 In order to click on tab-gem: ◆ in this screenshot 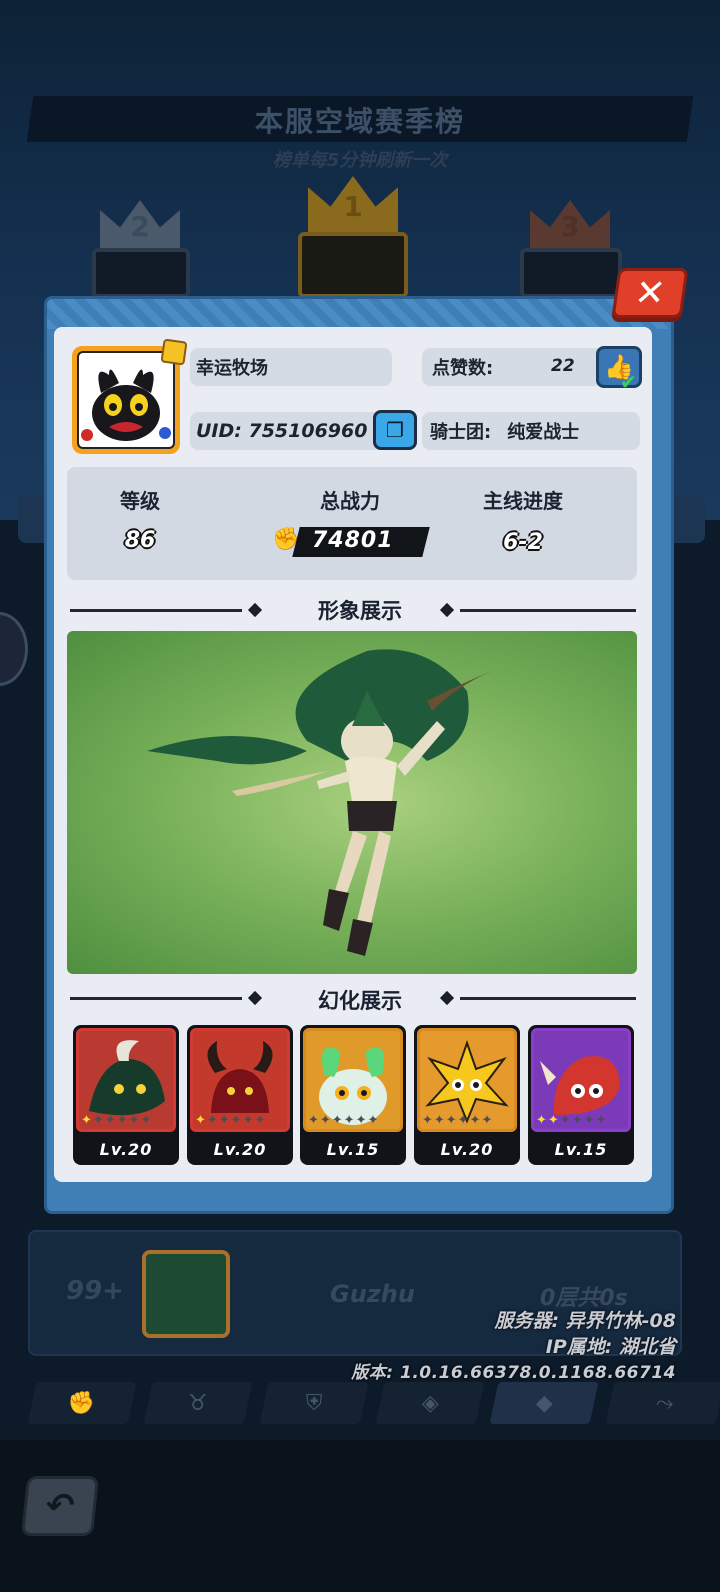, I will do `click(544, 1403)`.